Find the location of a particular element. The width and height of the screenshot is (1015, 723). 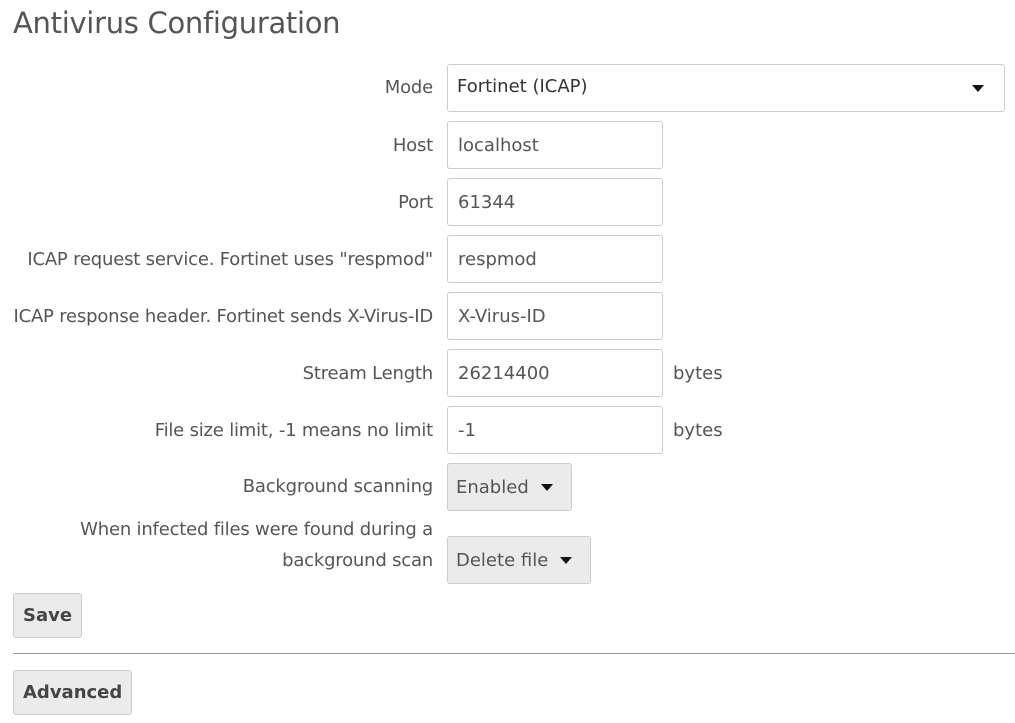

divider is located at coordinates (514, 653).